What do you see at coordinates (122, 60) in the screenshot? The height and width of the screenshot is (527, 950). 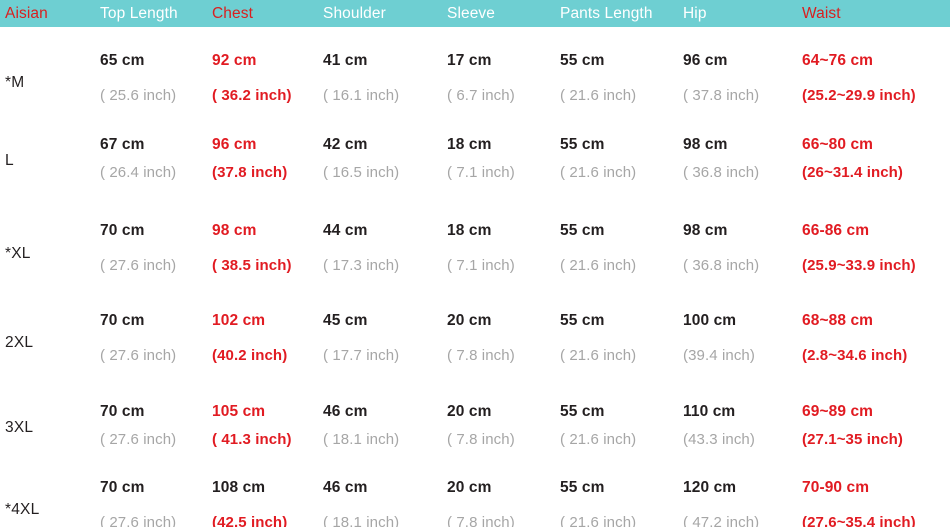 I see `value-cm: 65 cm` at bounding box center [122, 60].